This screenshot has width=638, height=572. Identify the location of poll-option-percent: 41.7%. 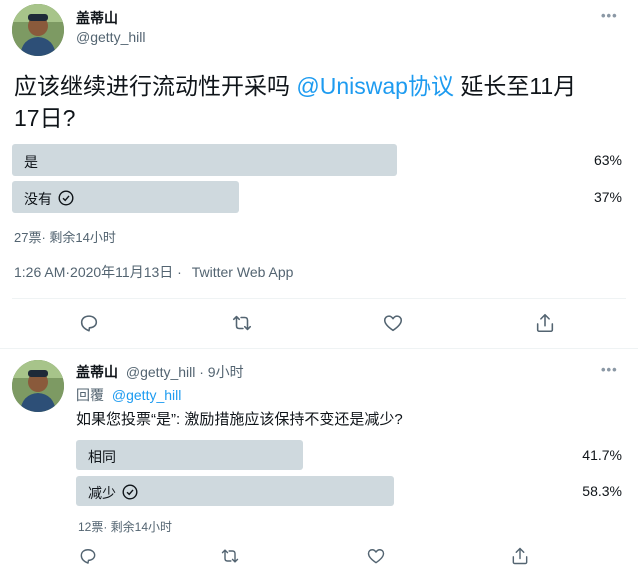
(602, 455).